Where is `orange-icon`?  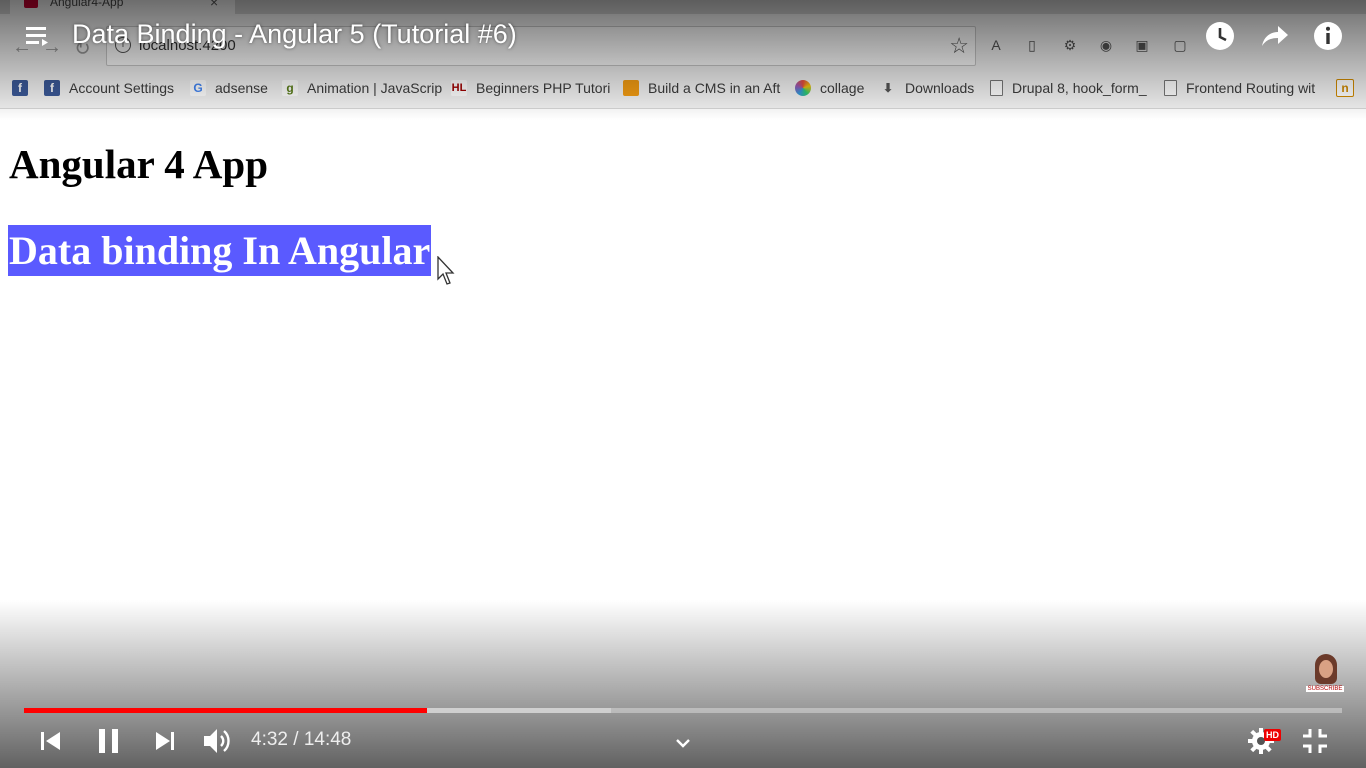
orange-icon is located at coordinates (631, 88).